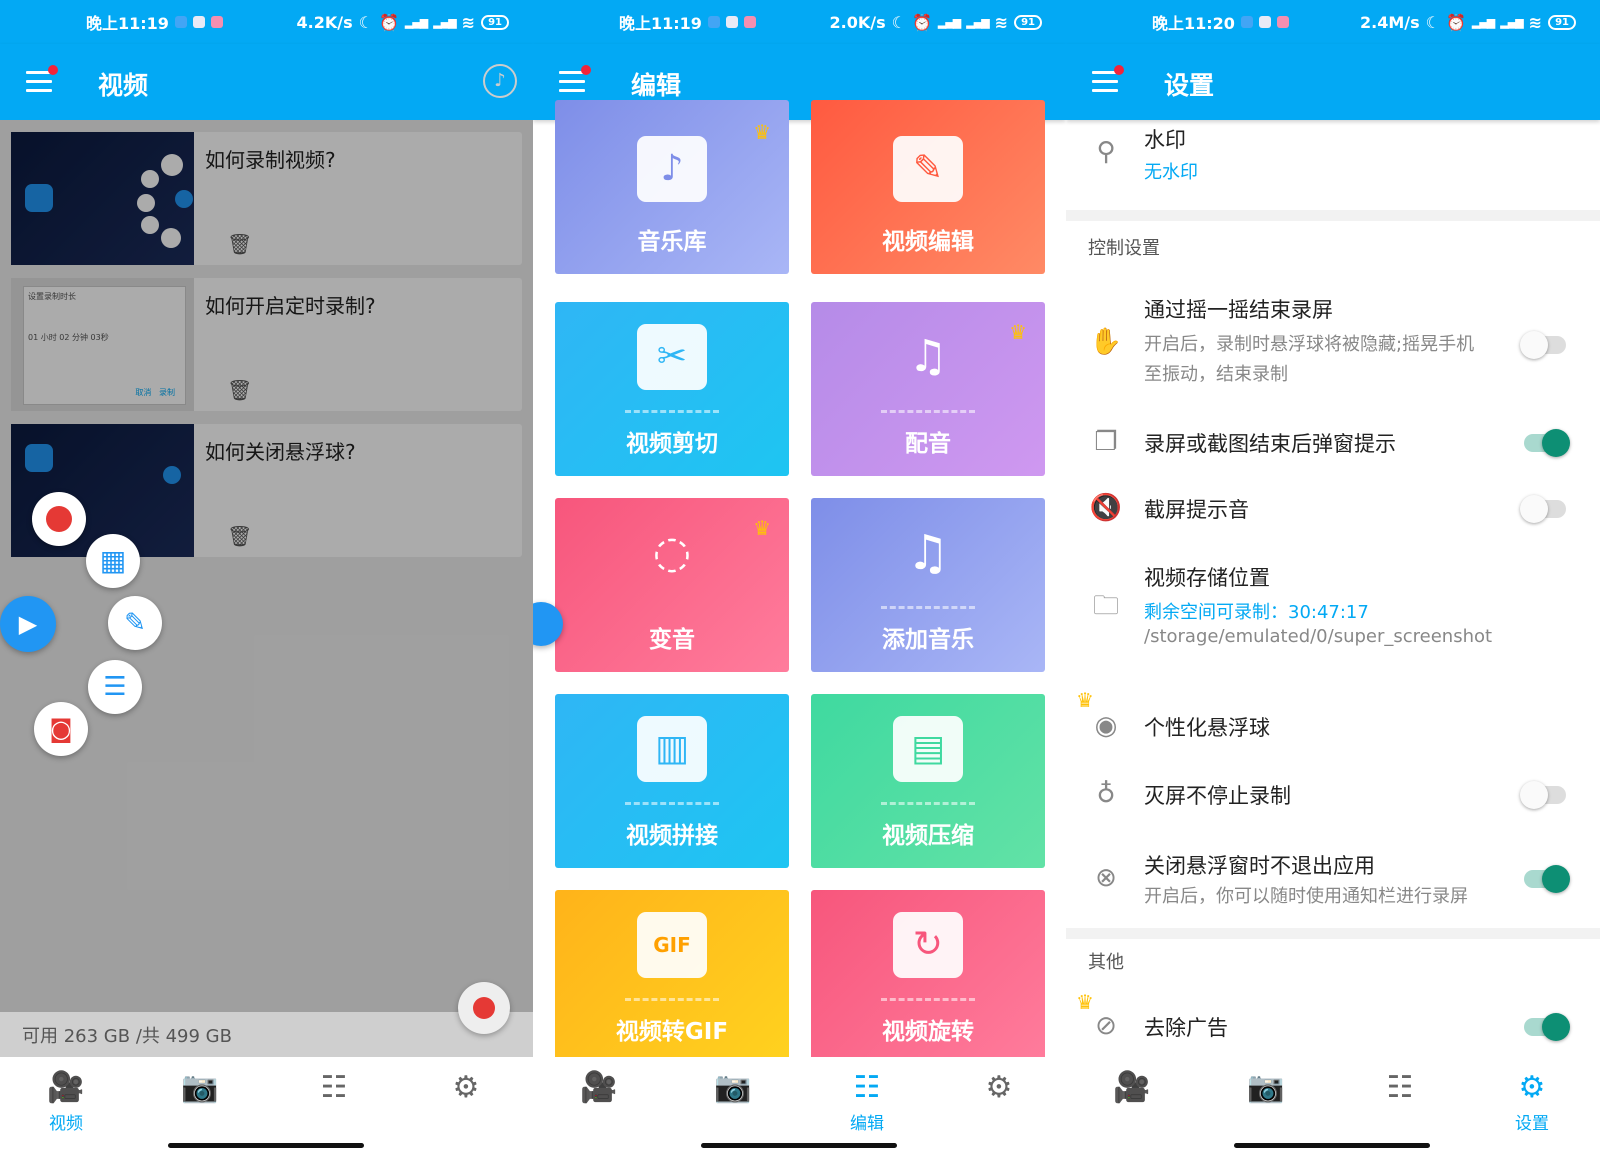 Image resolution: width=1600 pixels, height=1156 pixels. I want to click on screenshot-camera-icon: ◙, so click(61, 729).